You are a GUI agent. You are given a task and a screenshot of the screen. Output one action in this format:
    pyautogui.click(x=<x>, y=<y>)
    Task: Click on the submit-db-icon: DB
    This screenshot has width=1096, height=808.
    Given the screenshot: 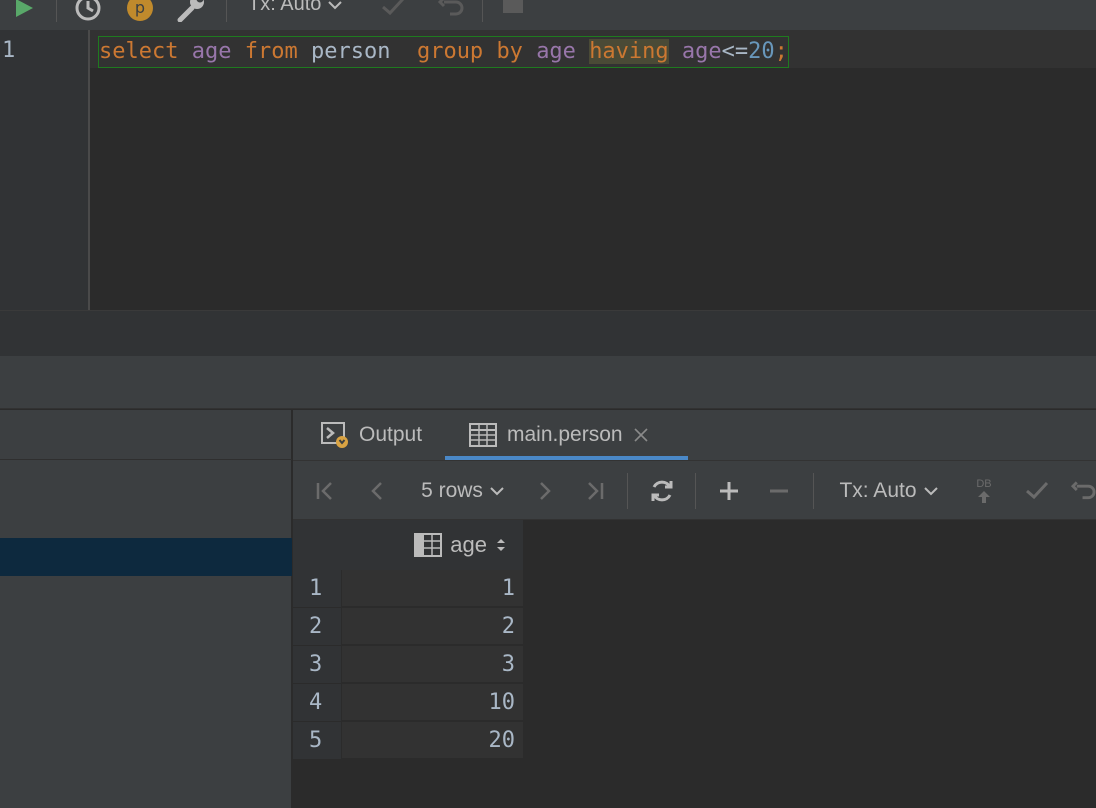 What is the action you would take?
    pyautogui.click(x=984, y=491)
    